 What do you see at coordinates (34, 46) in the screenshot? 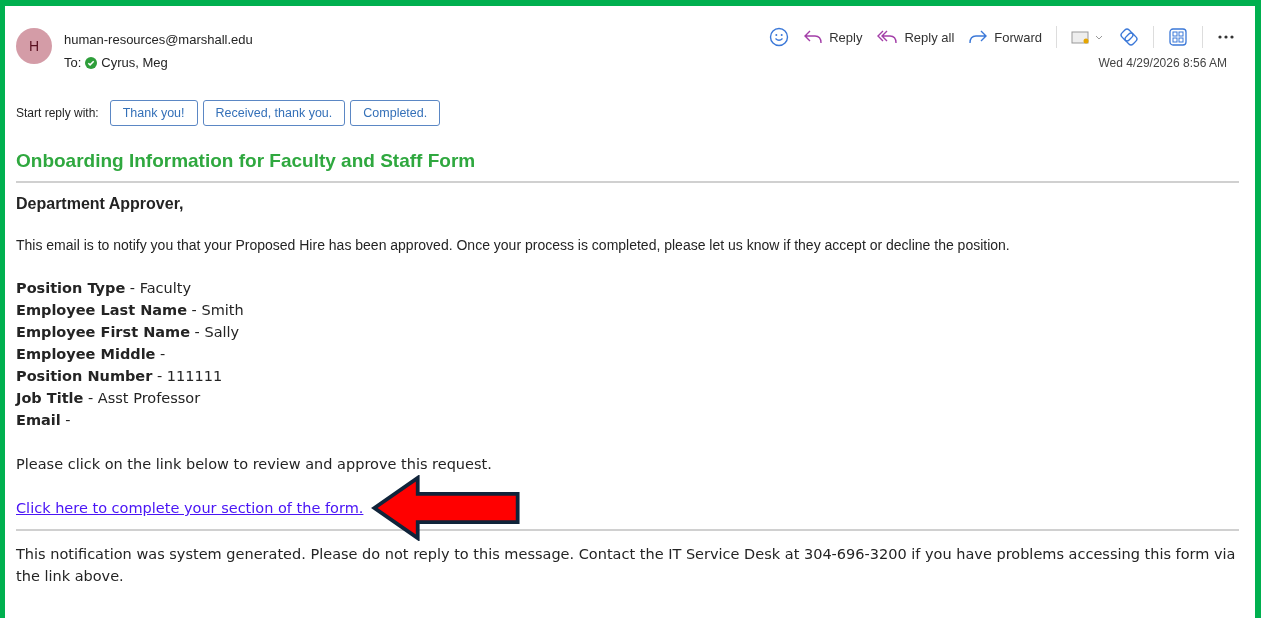
I see `sender-avatar: H` at bounding box center [34, 46].